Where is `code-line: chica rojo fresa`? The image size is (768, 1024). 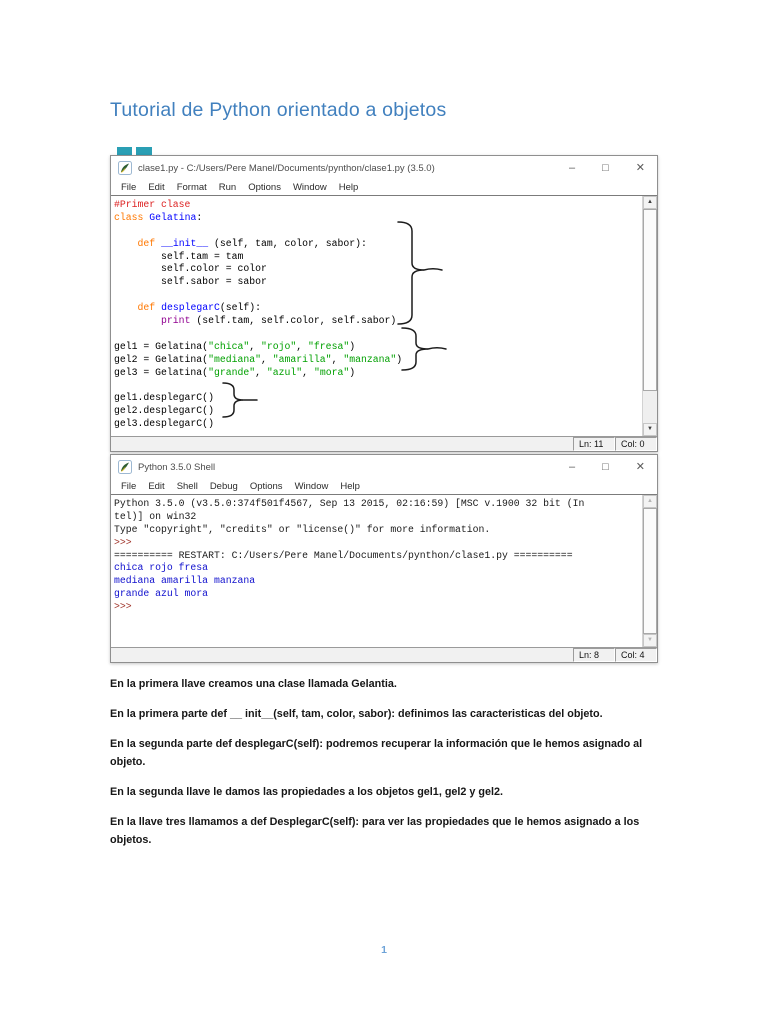 code-line: chica rojo fresa is located at coordinates (161, 568).